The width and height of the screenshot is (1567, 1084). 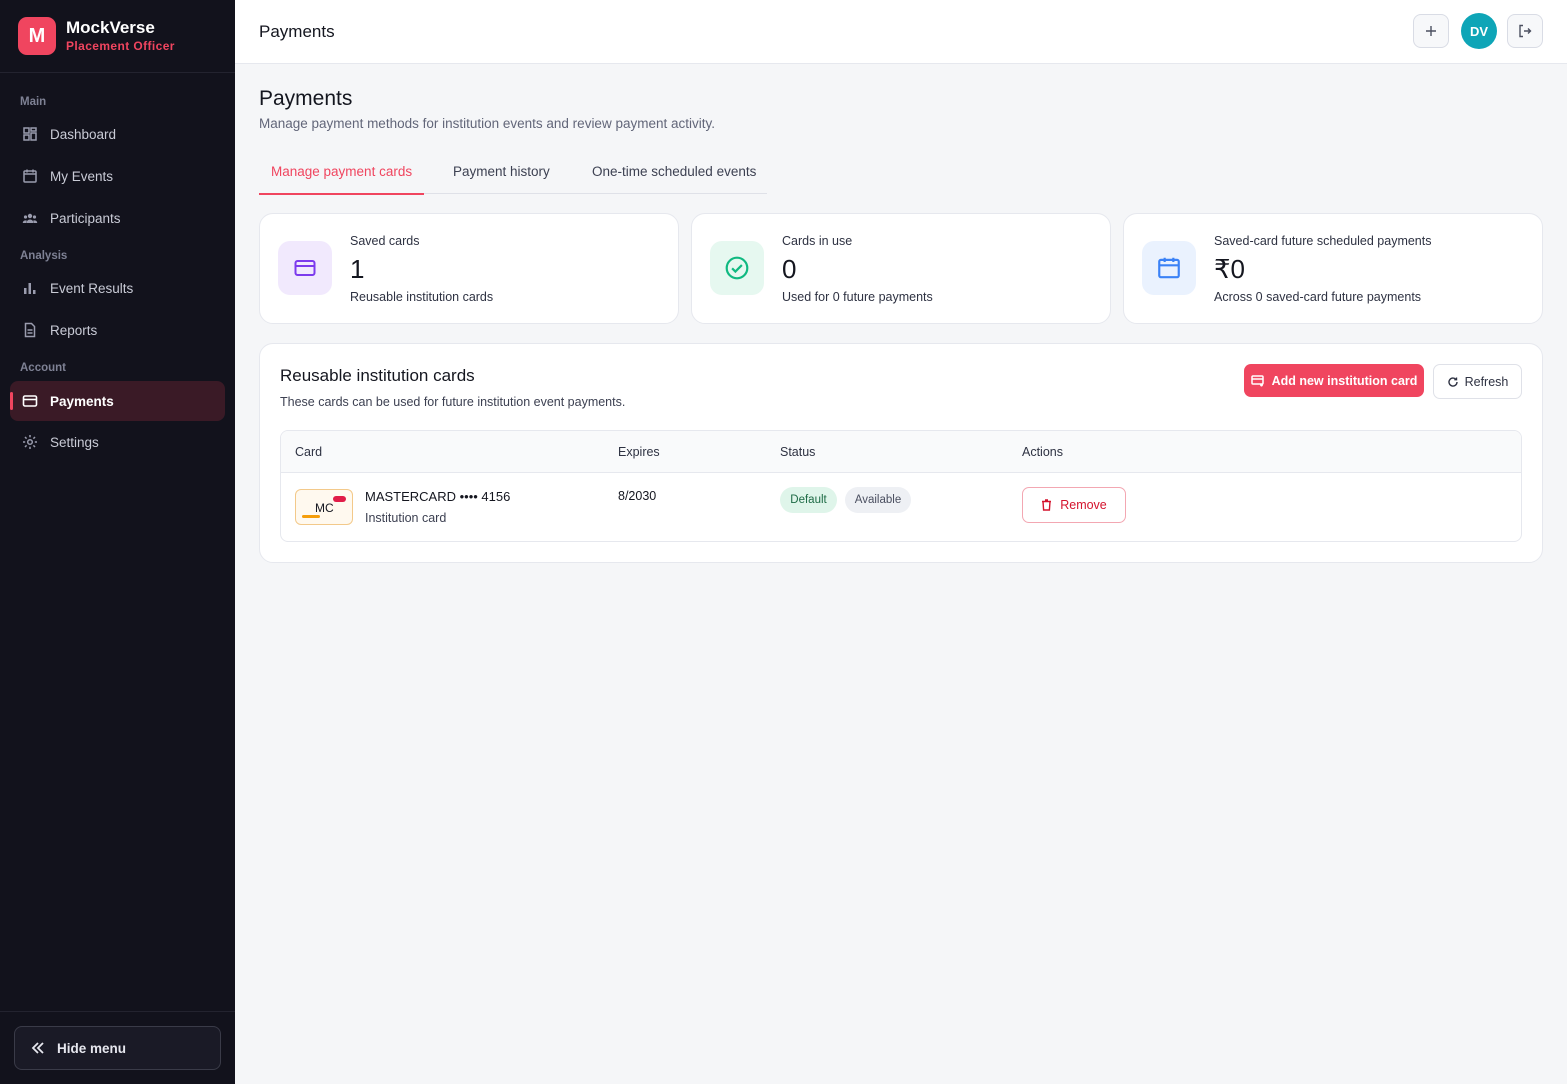 I want to click on column-header-status: Status, so click(x=798, y=452).